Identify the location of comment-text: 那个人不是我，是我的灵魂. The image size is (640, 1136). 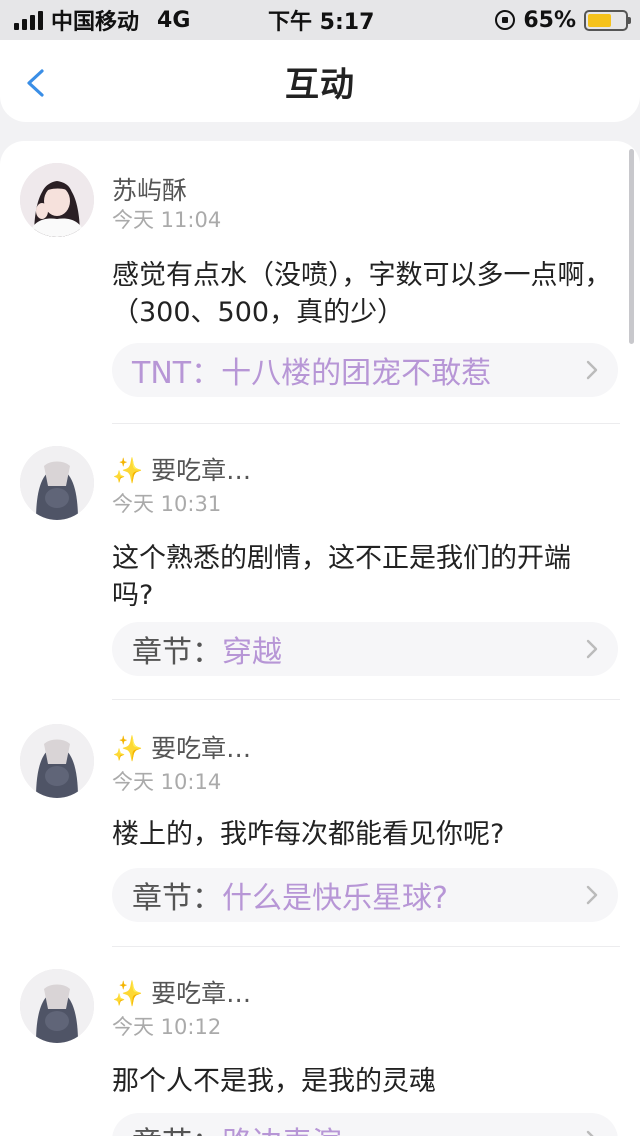
(274, 1081).